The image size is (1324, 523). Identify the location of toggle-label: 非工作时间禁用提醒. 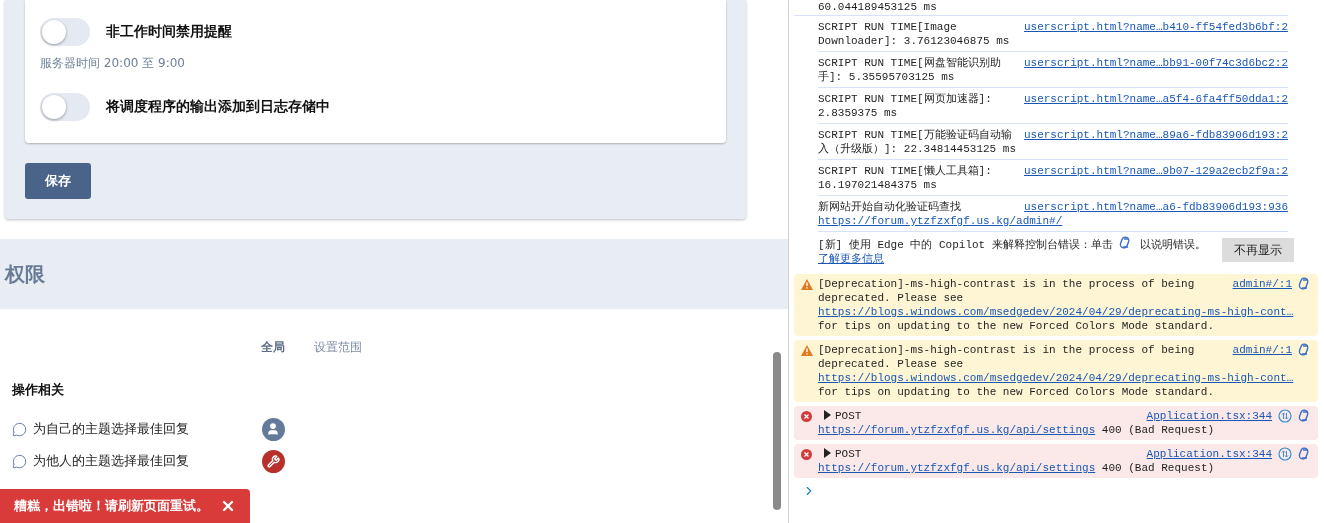
(169, 32).